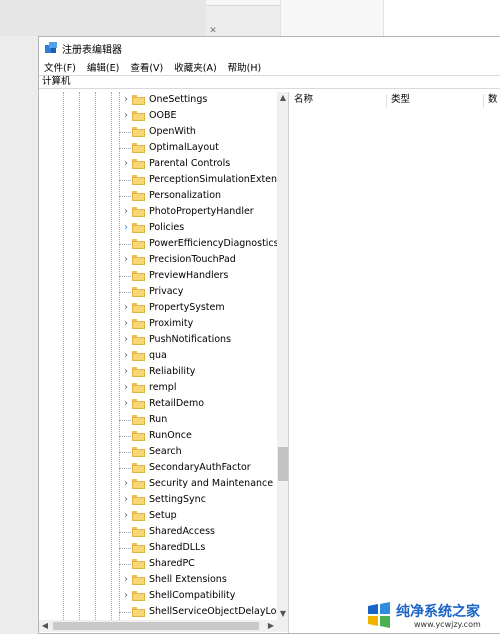 This screenshot has width=500, height=634. Describe the element at coordinates (103, 67) in the screenshot. I see `menu-edit: 编辑(E)` at that location.